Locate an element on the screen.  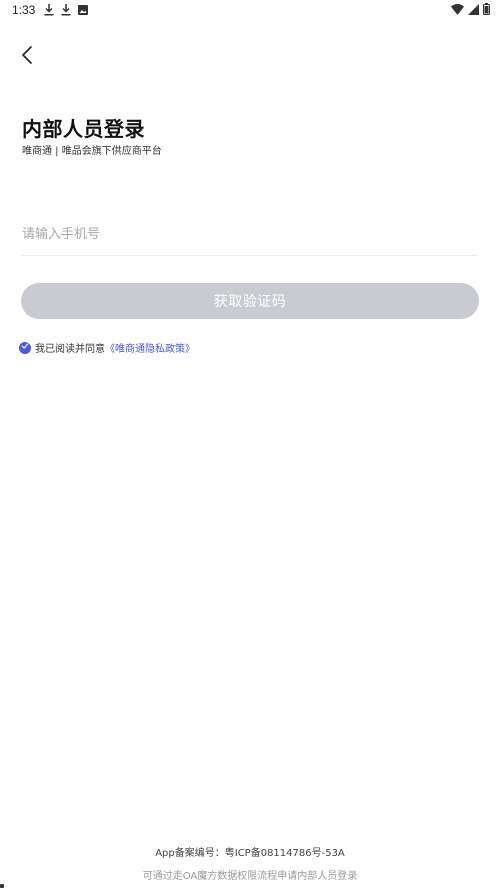
wifi-icon is located at coordinates (457, 9).